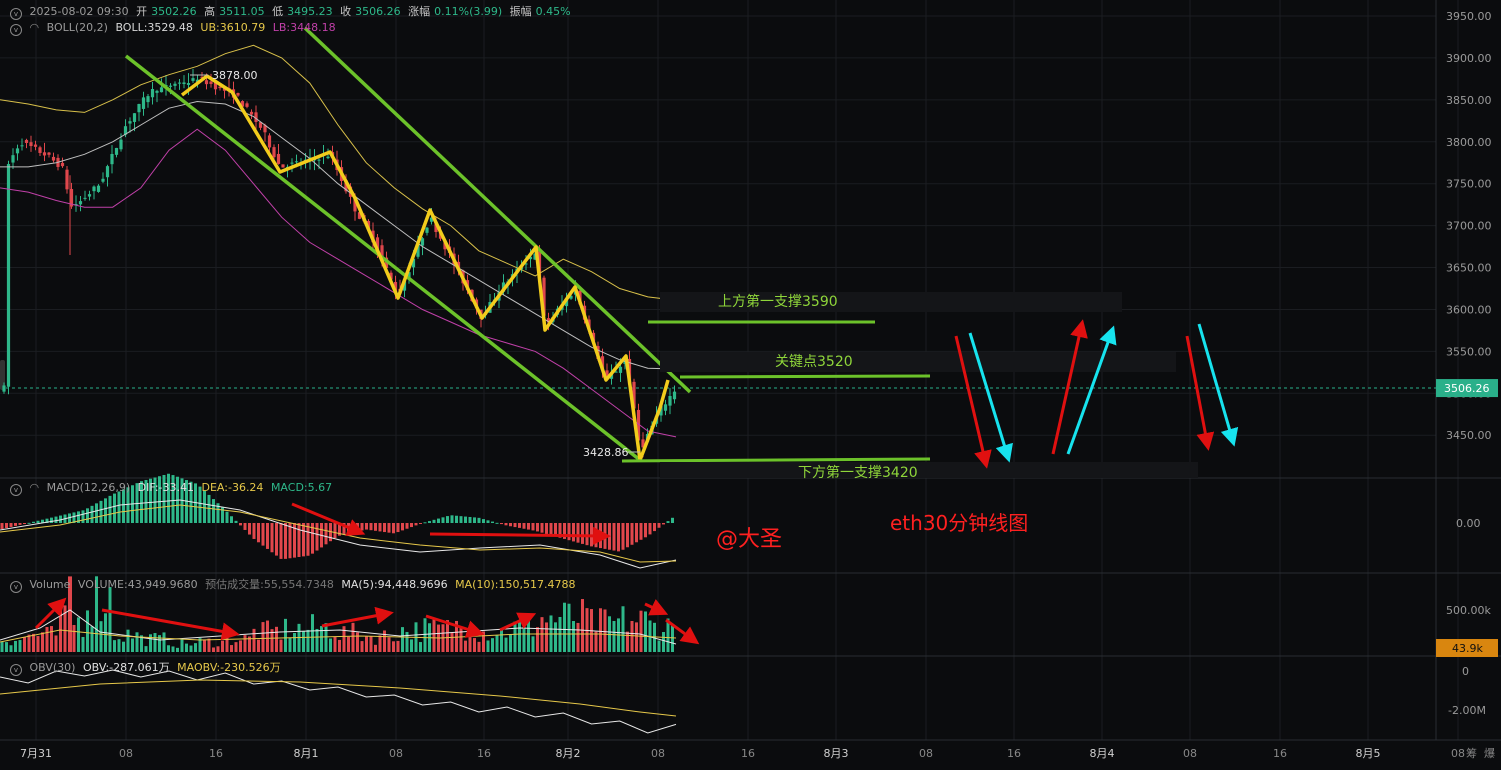 This screenshot has height=770, width=1501. What do you see at coordinates (232, 487) in the screenshot?
I see `macd-dea: DEA:-36.24` at bounding box center [232, 487].